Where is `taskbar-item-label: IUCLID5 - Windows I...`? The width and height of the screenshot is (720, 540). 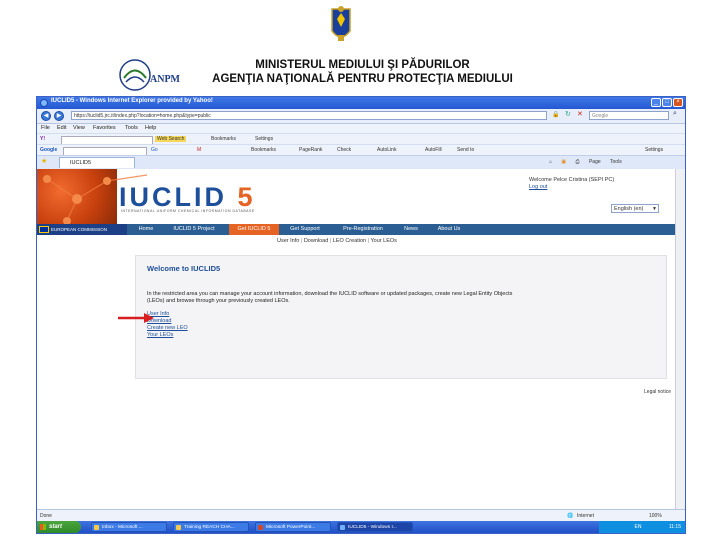
taskbar-item-label: IUCLID5 - Windows I... is located at coordinates (372, 527).